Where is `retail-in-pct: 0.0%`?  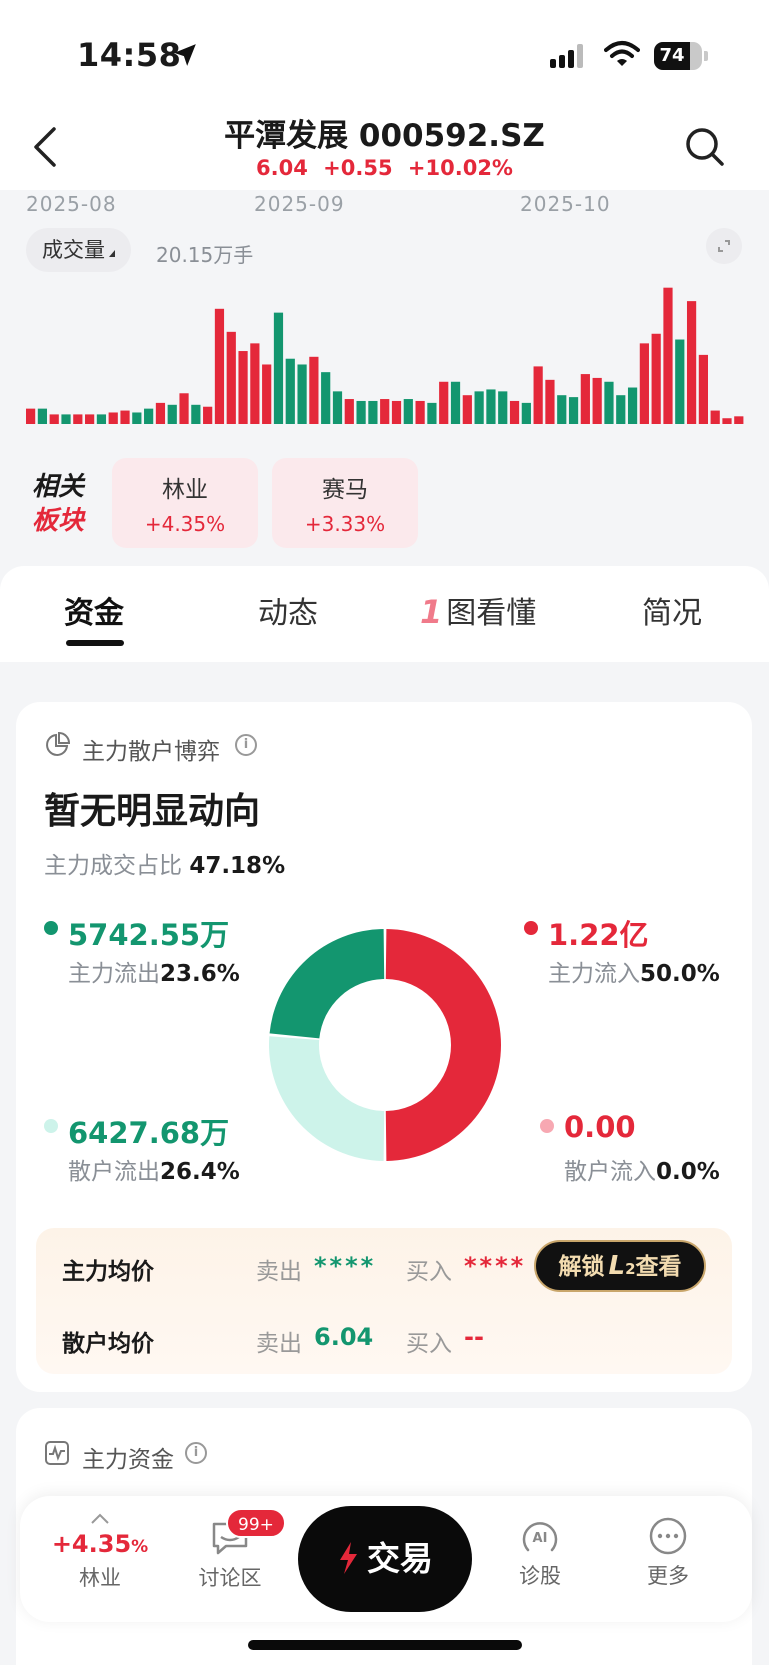 retail-in-pct: 0.0% is located at coordinates (688, 1172).